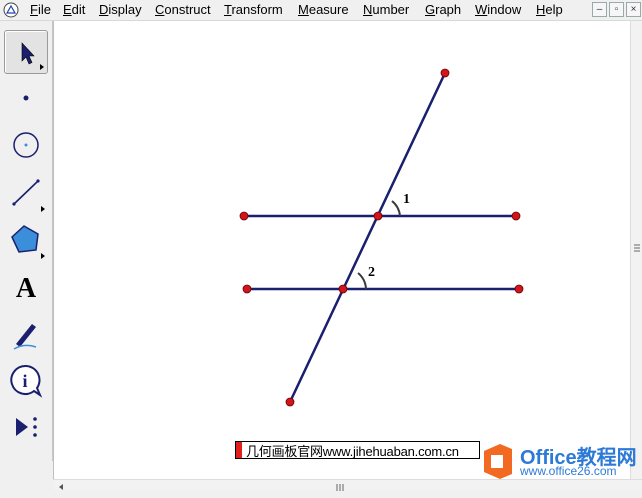 The image size is (642, 498). I want to click on straightedge-tool, so click(26, 193).